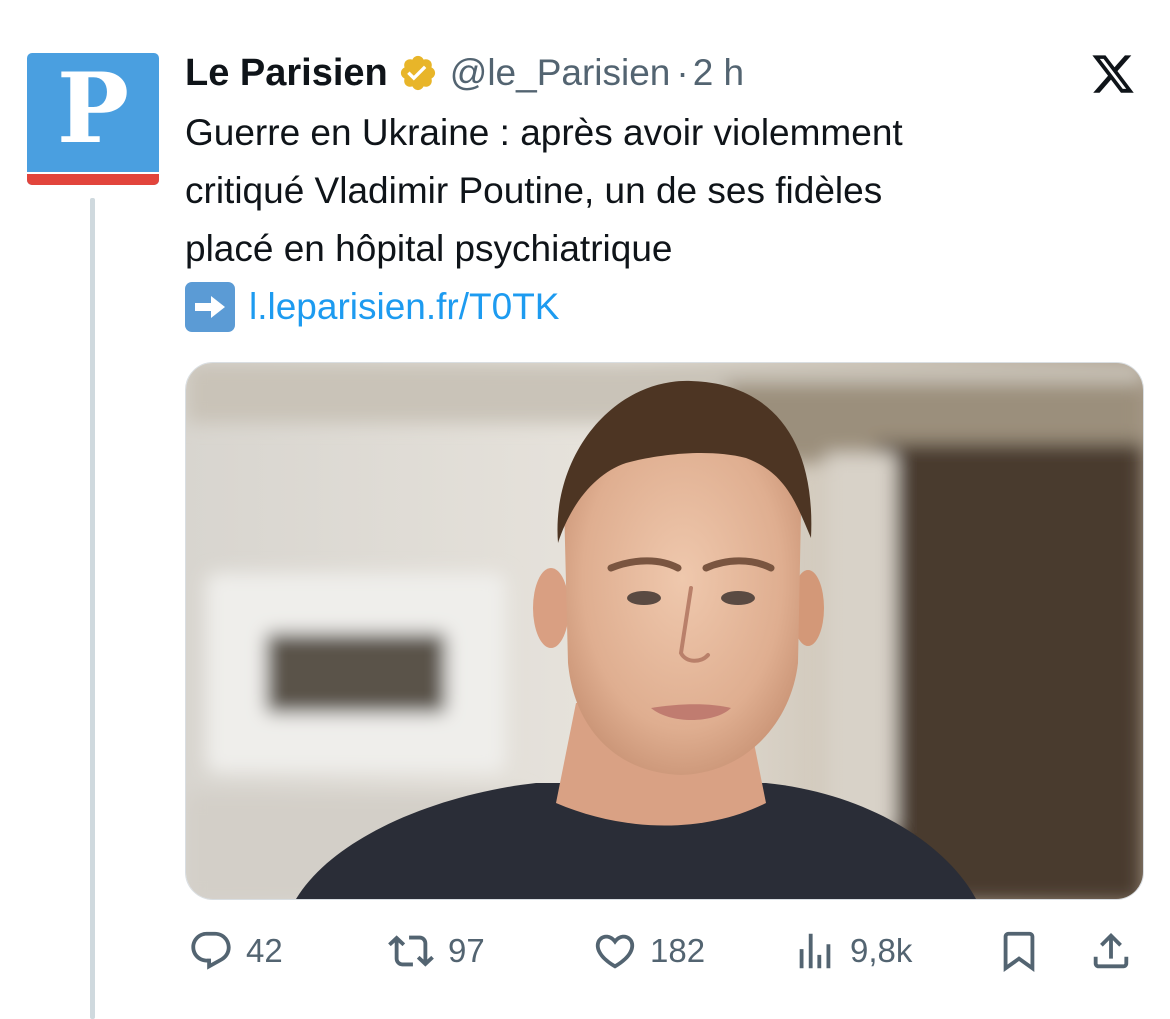  What do you see at coordinates (404, 307) in the screenshot?
I see `article-link: l.leparisien.fr/T0TK` at bounding box center [404, 307].